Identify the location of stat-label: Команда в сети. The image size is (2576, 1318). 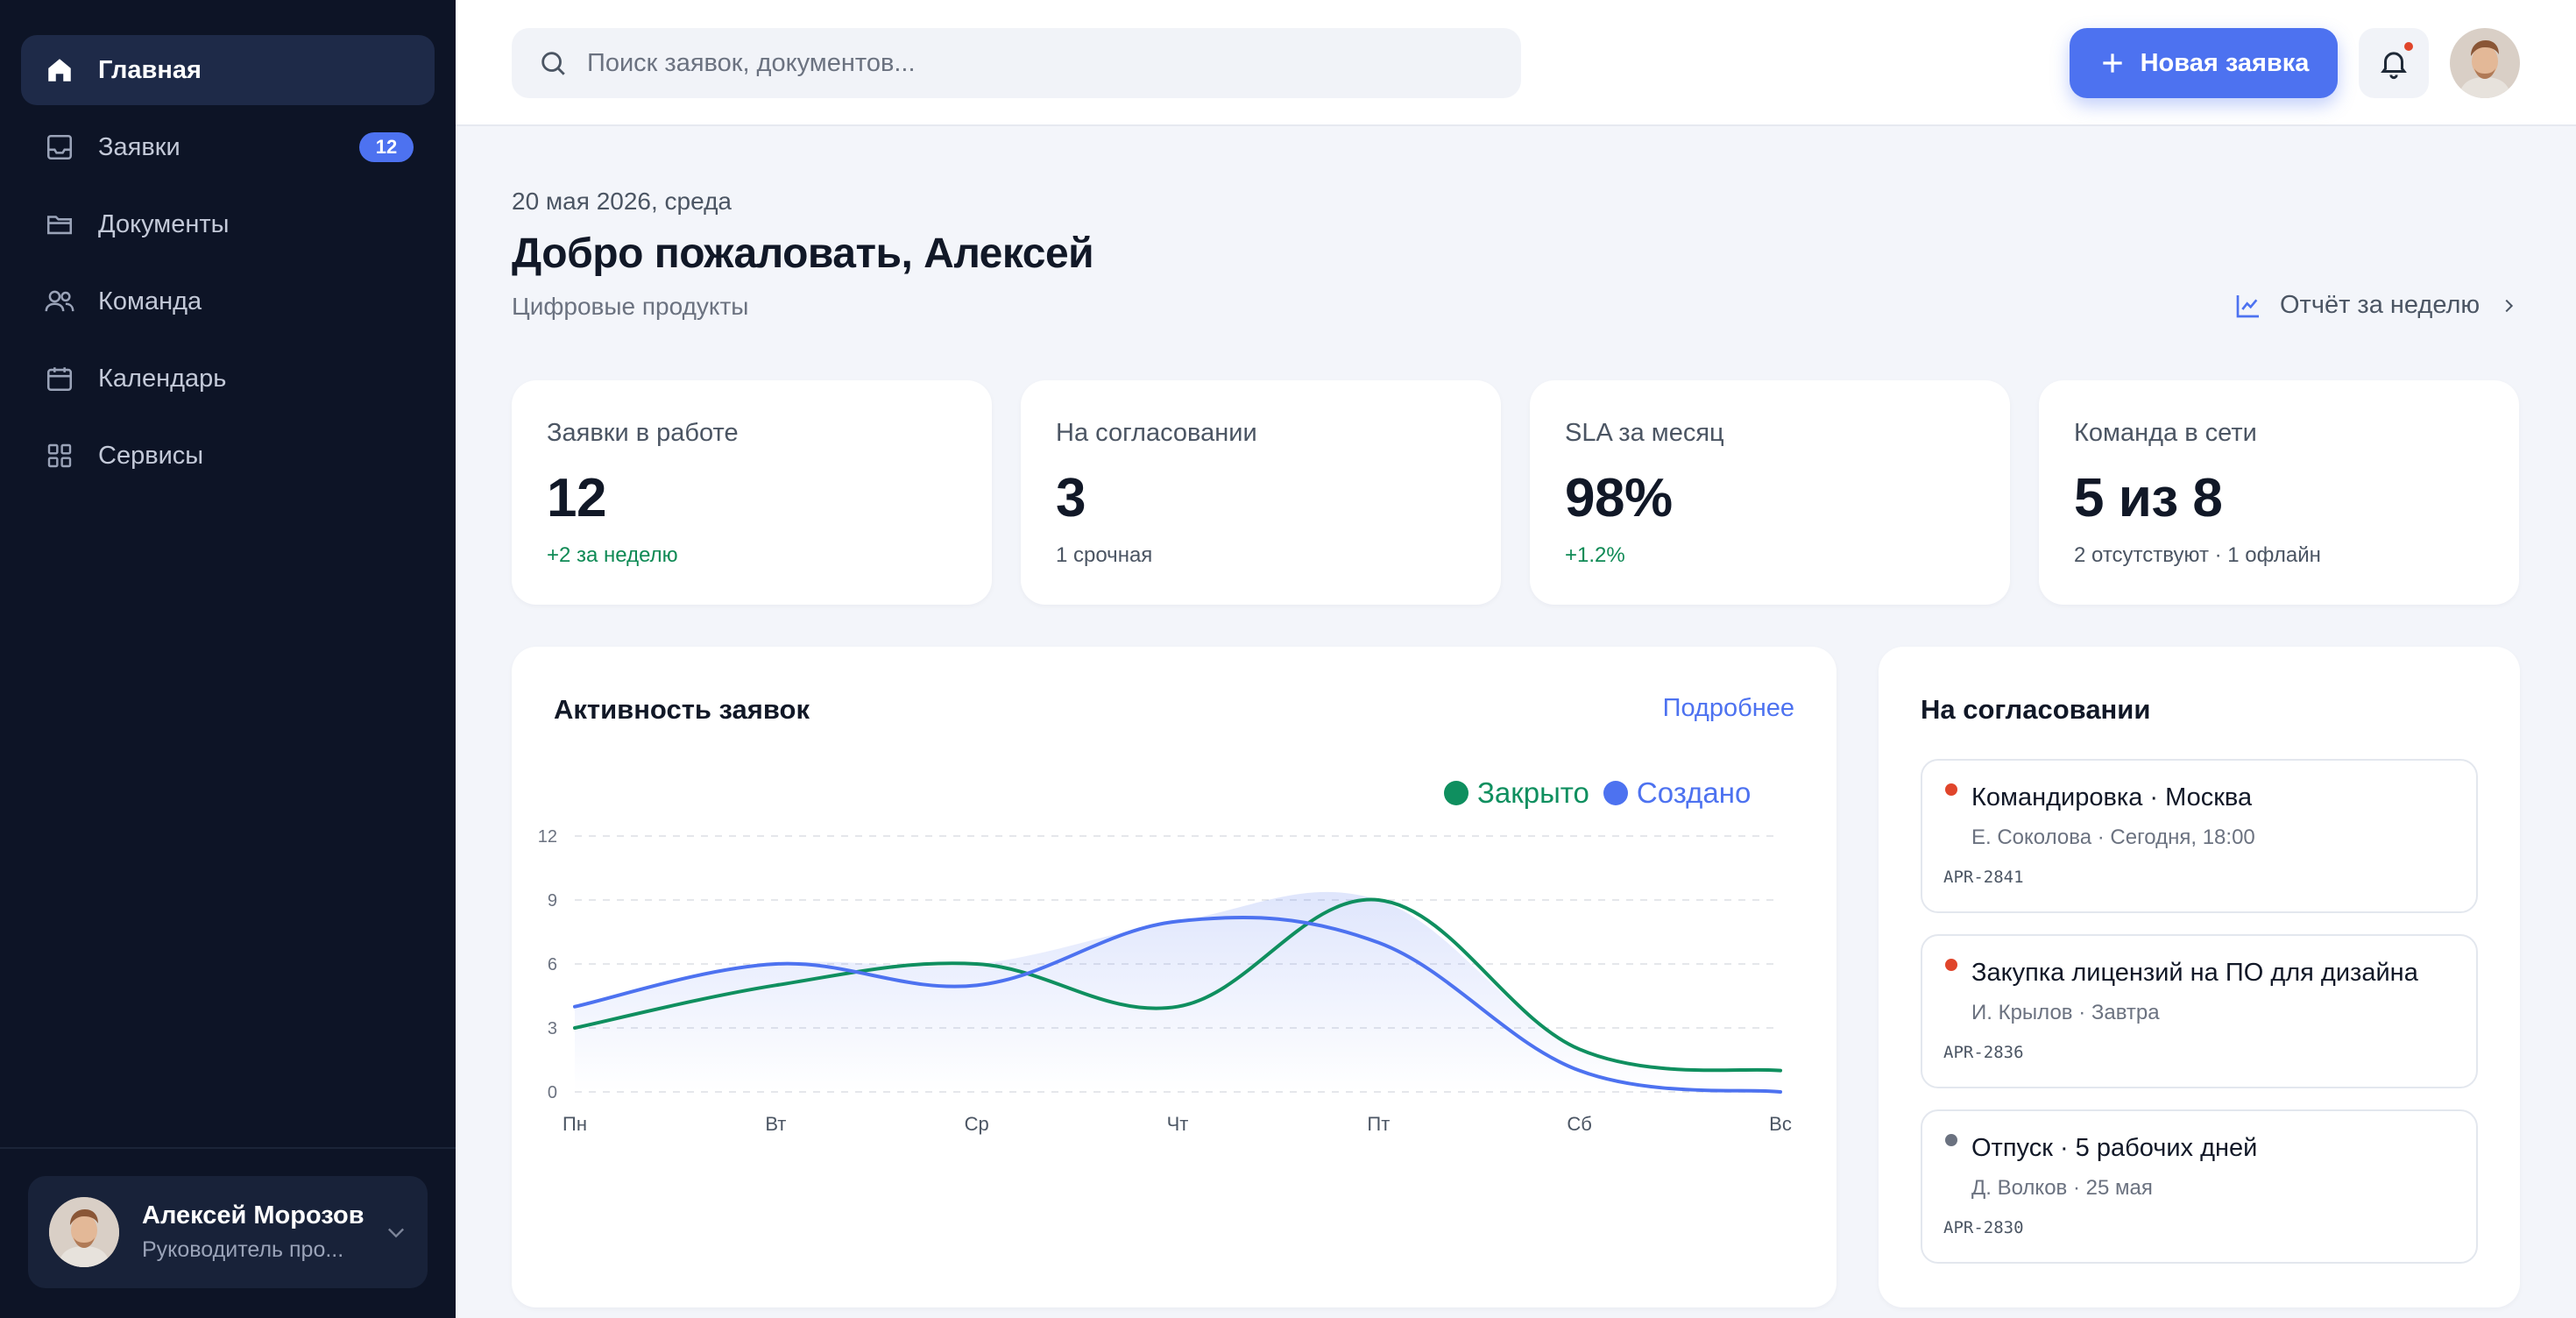
(2165, 433).